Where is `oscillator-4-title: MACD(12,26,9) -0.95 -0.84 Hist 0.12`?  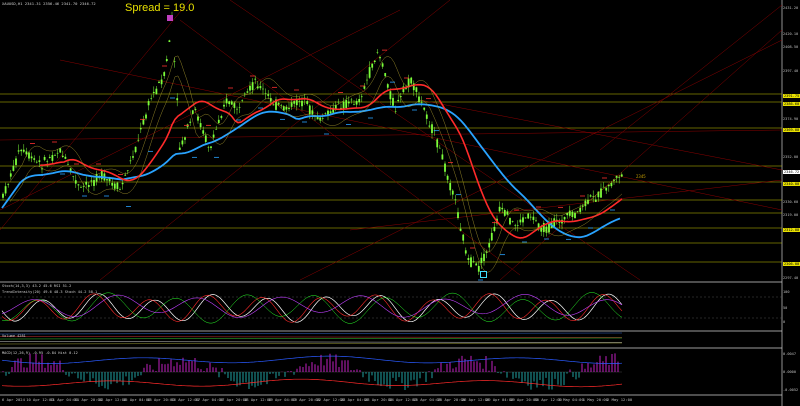
oscillator-4-title: MACD(12,26,9) -0.95 -0.84 Hist 0.12 is located at coordinates (40, 353).